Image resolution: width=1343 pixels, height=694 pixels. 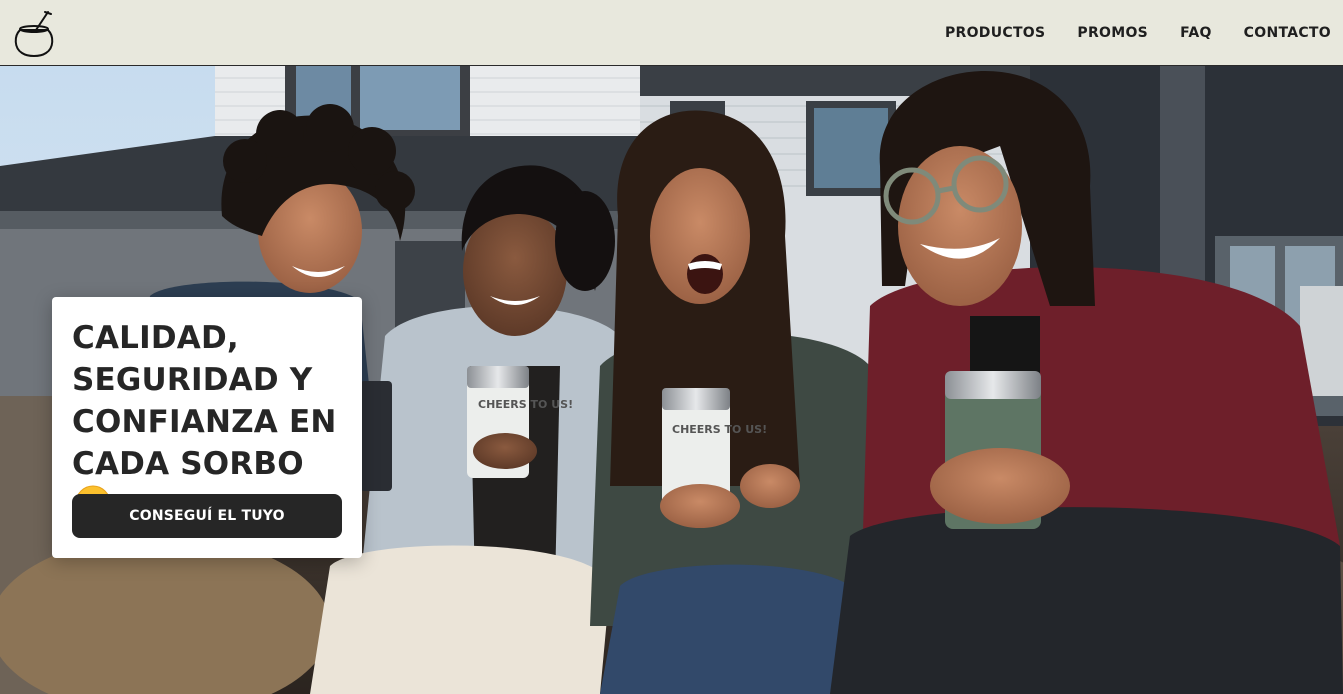 I want to click on cup-print-left: CHEERS TO US!, so click(x=525, y=404).